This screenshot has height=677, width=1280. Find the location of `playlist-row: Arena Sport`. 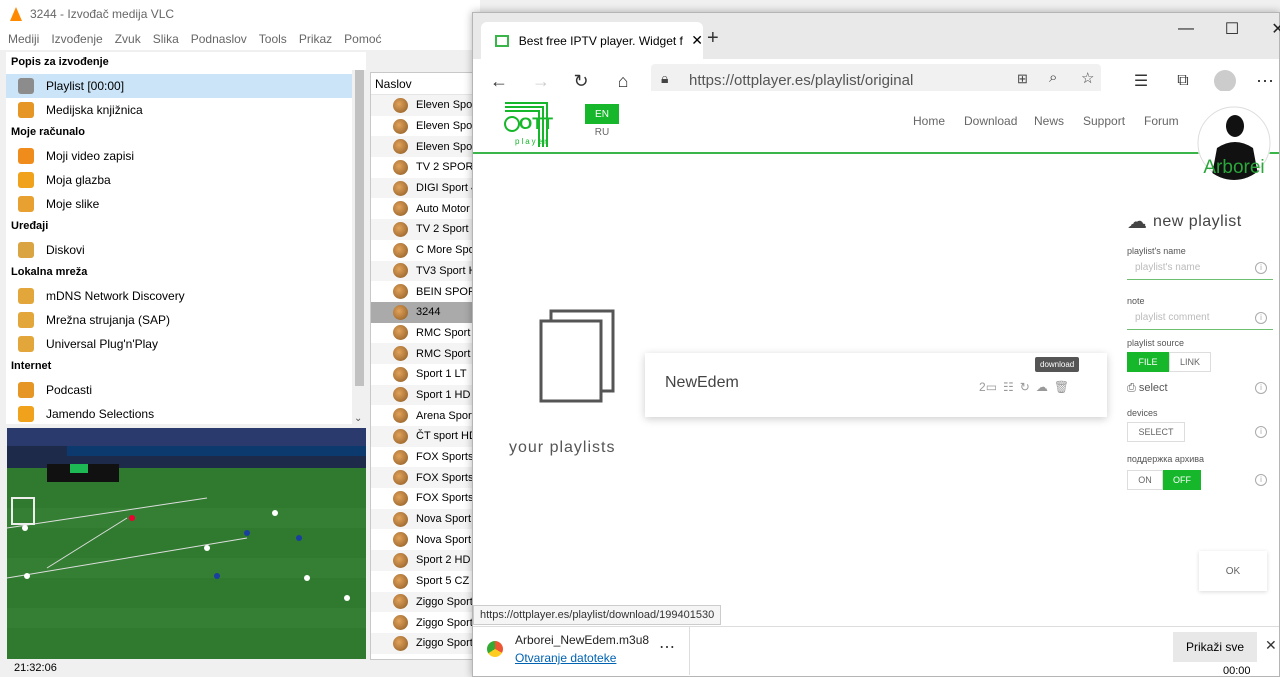

playlist-row: Arena Sport is located at coordinates (422, 415).